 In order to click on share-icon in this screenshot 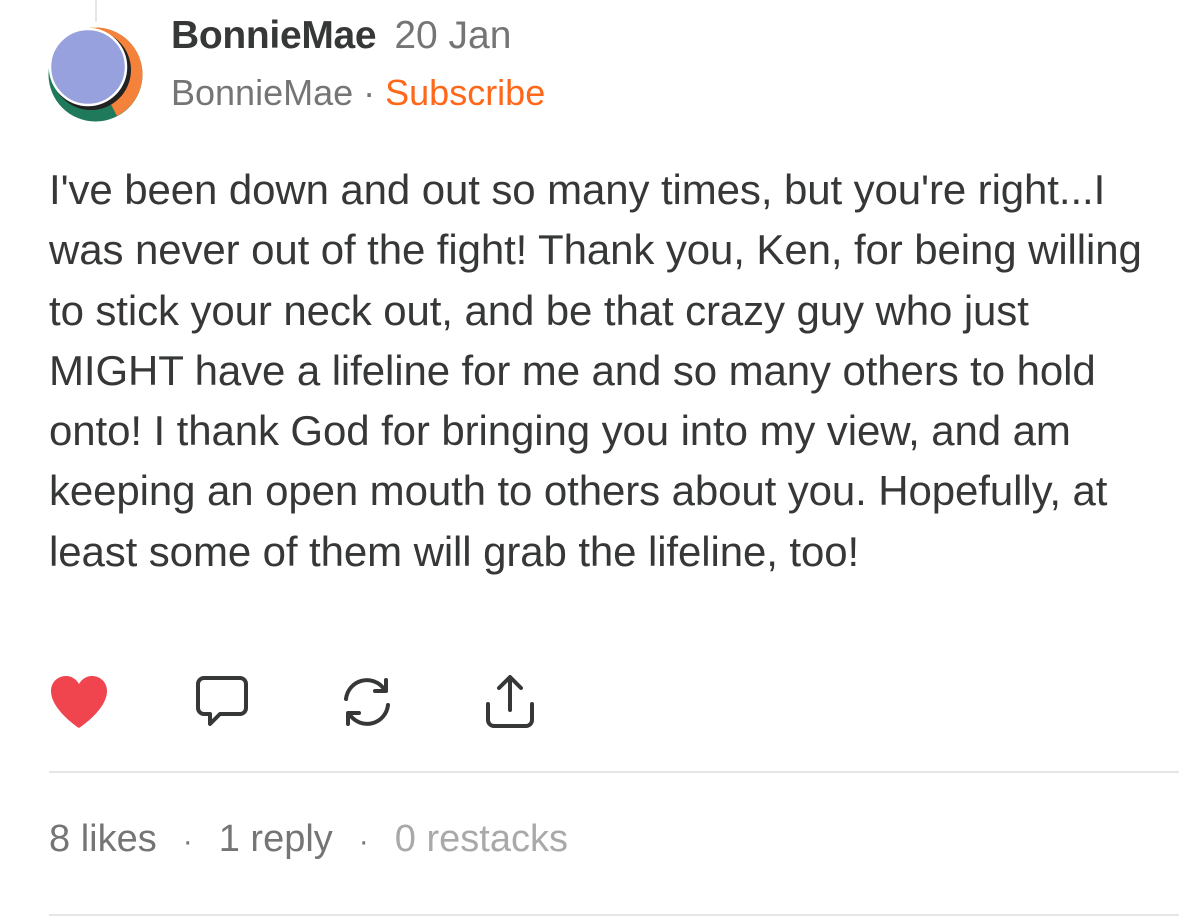, I will do `click(510, 701)`.